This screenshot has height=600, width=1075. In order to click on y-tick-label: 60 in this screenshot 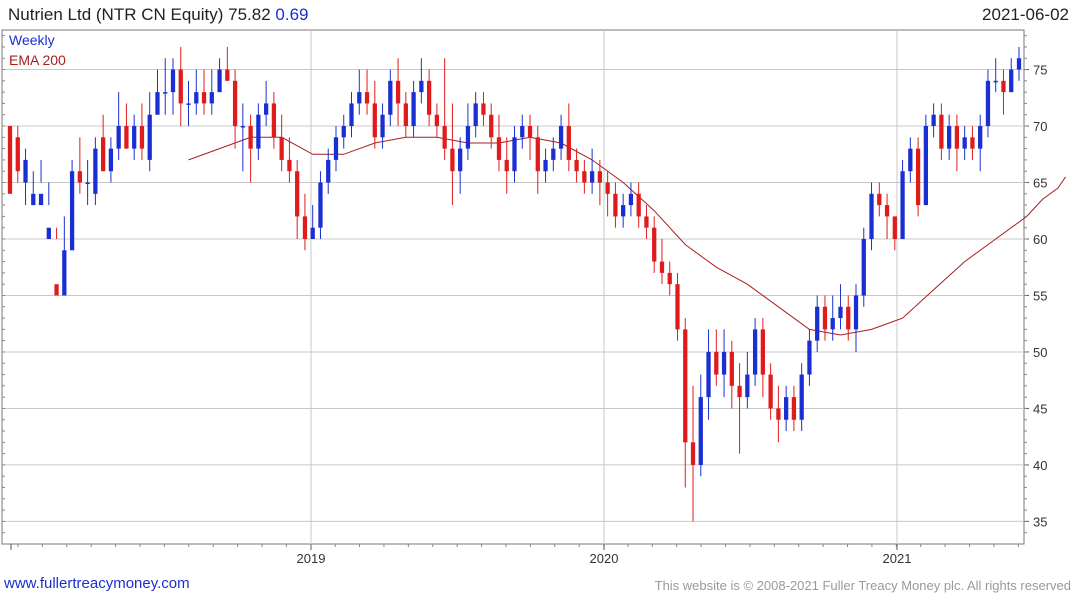, I will do `click(1040, 239)`.